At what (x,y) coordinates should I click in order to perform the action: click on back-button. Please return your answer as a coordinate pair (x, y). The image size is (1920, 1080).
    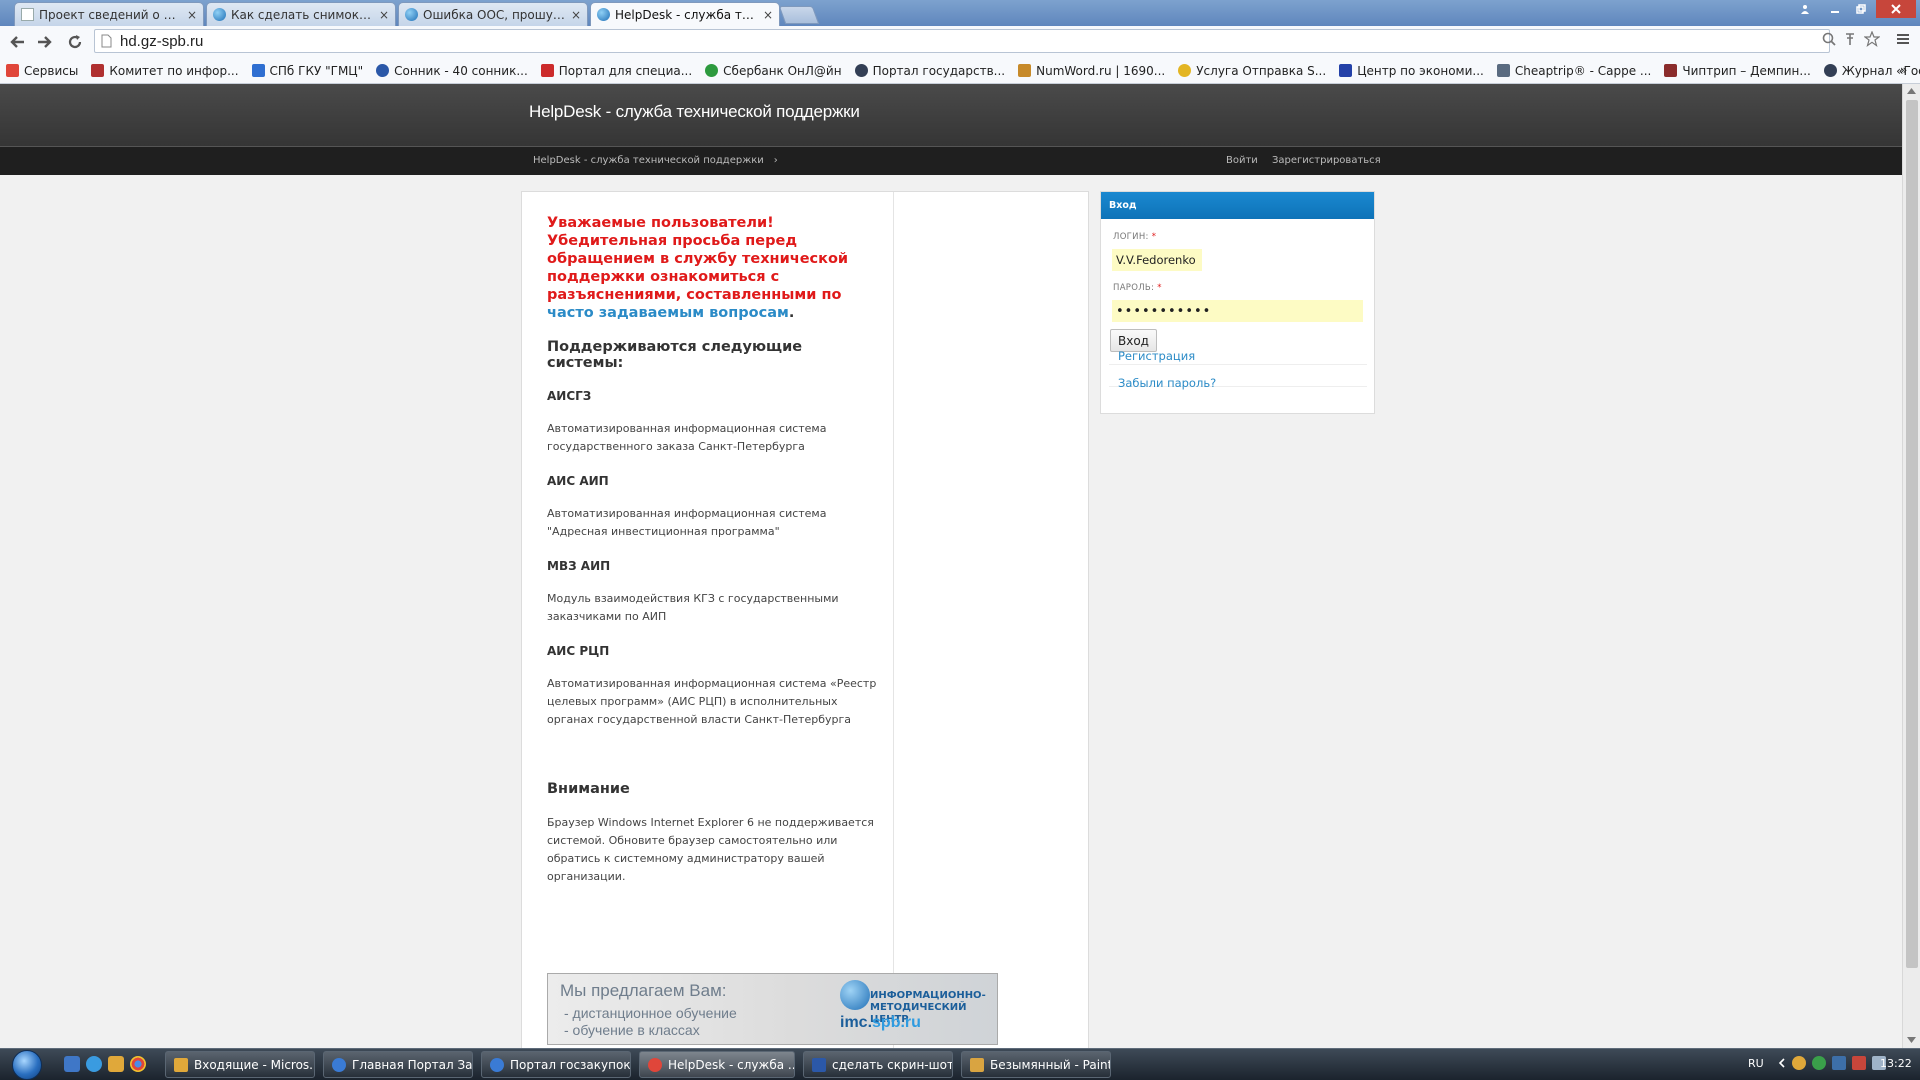
    Looking at the image, I should click on (17, 42).